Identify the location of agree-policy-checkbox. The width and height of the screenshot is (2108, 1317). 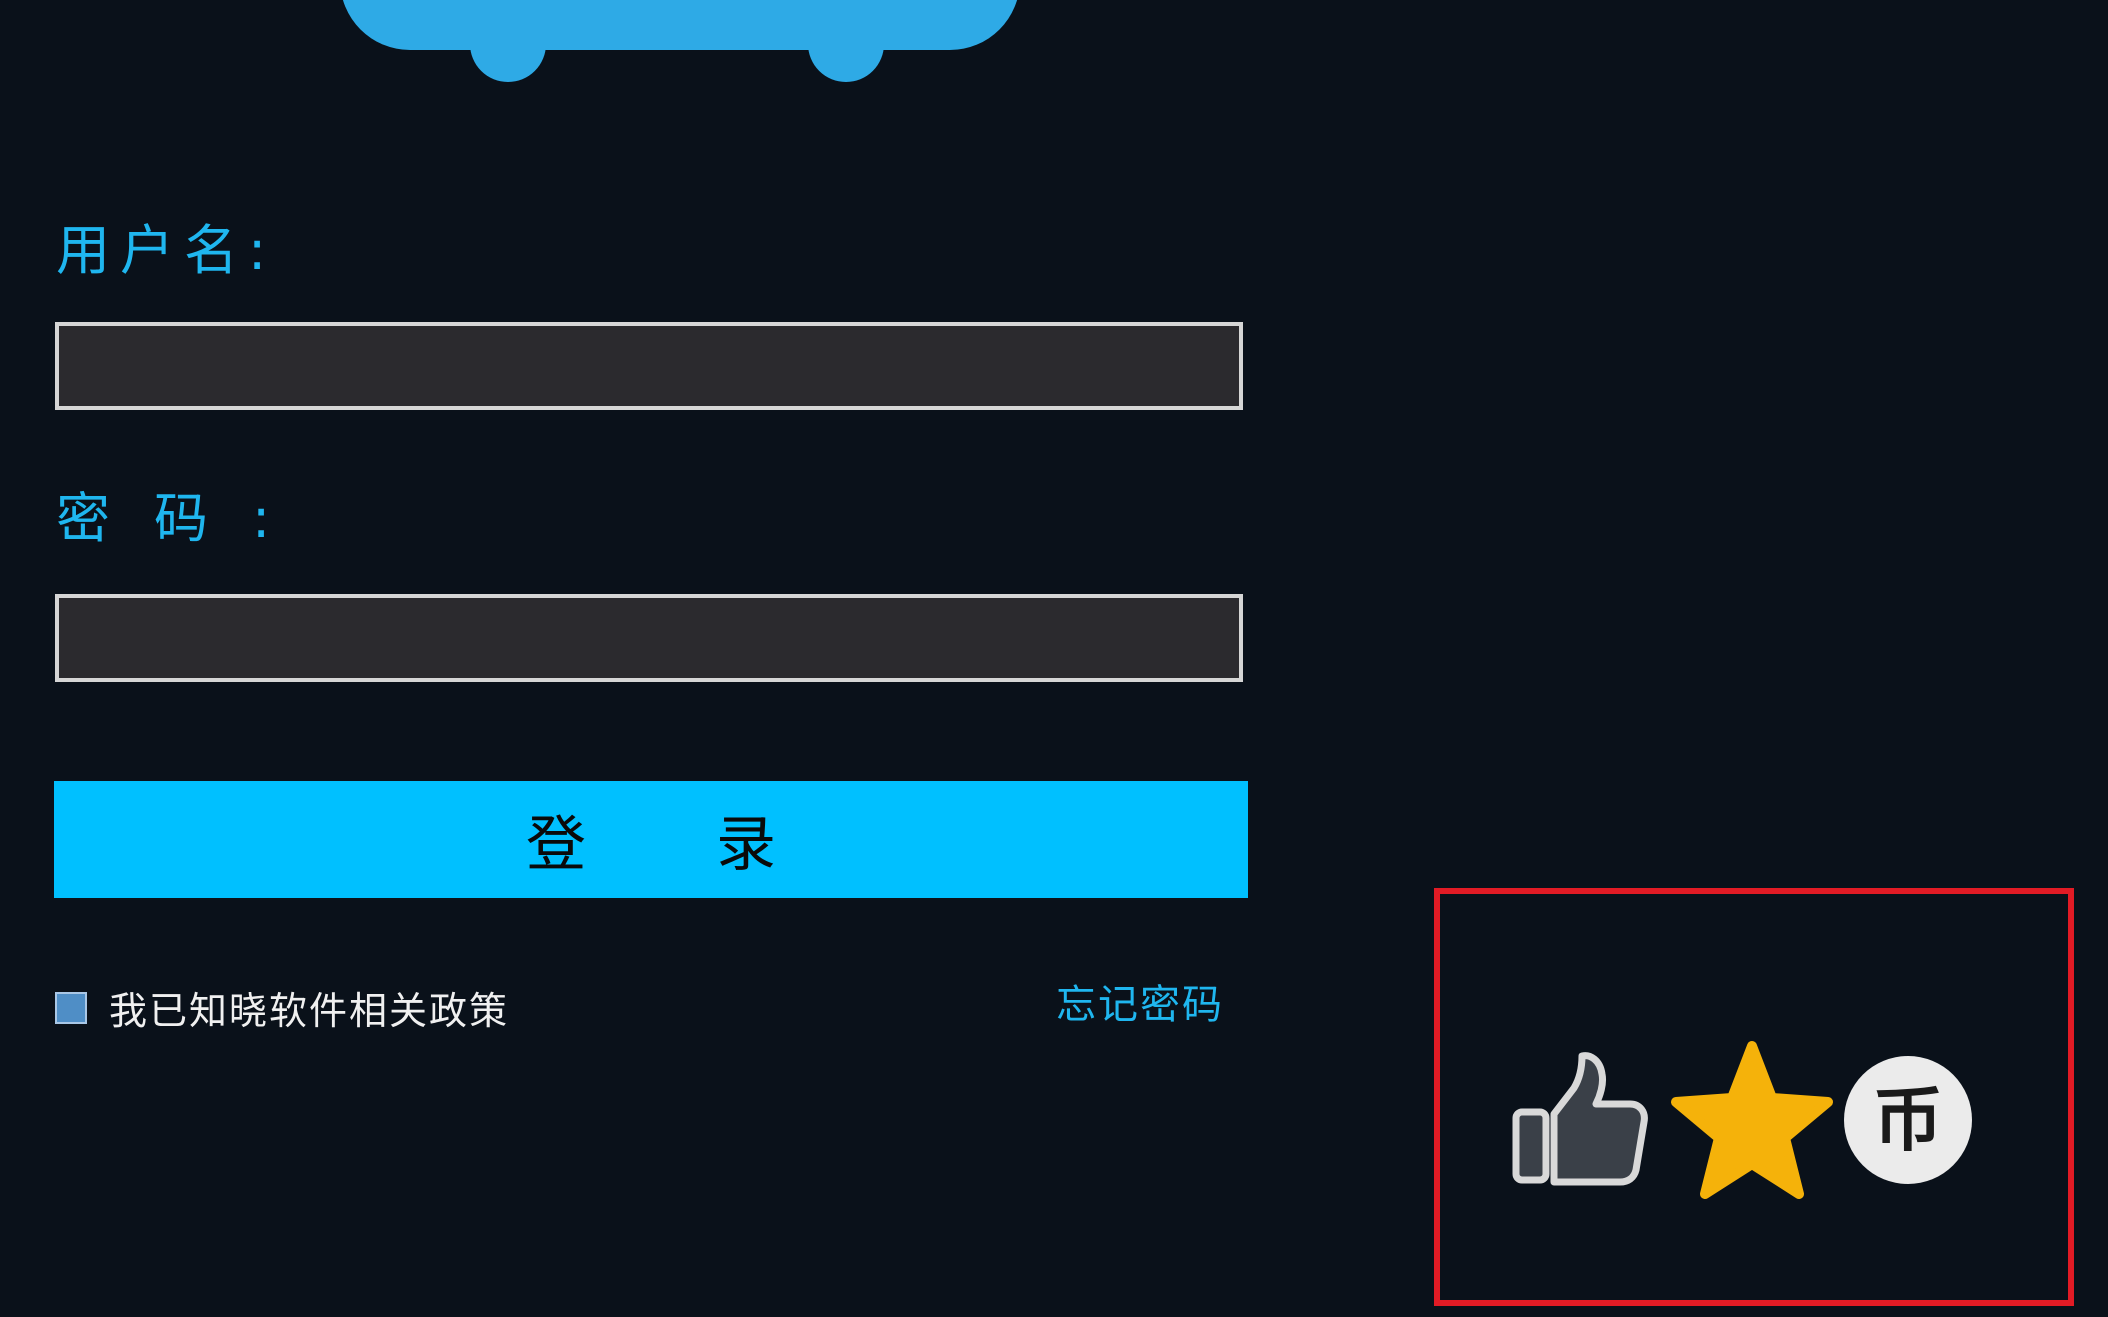
(71, 1007).